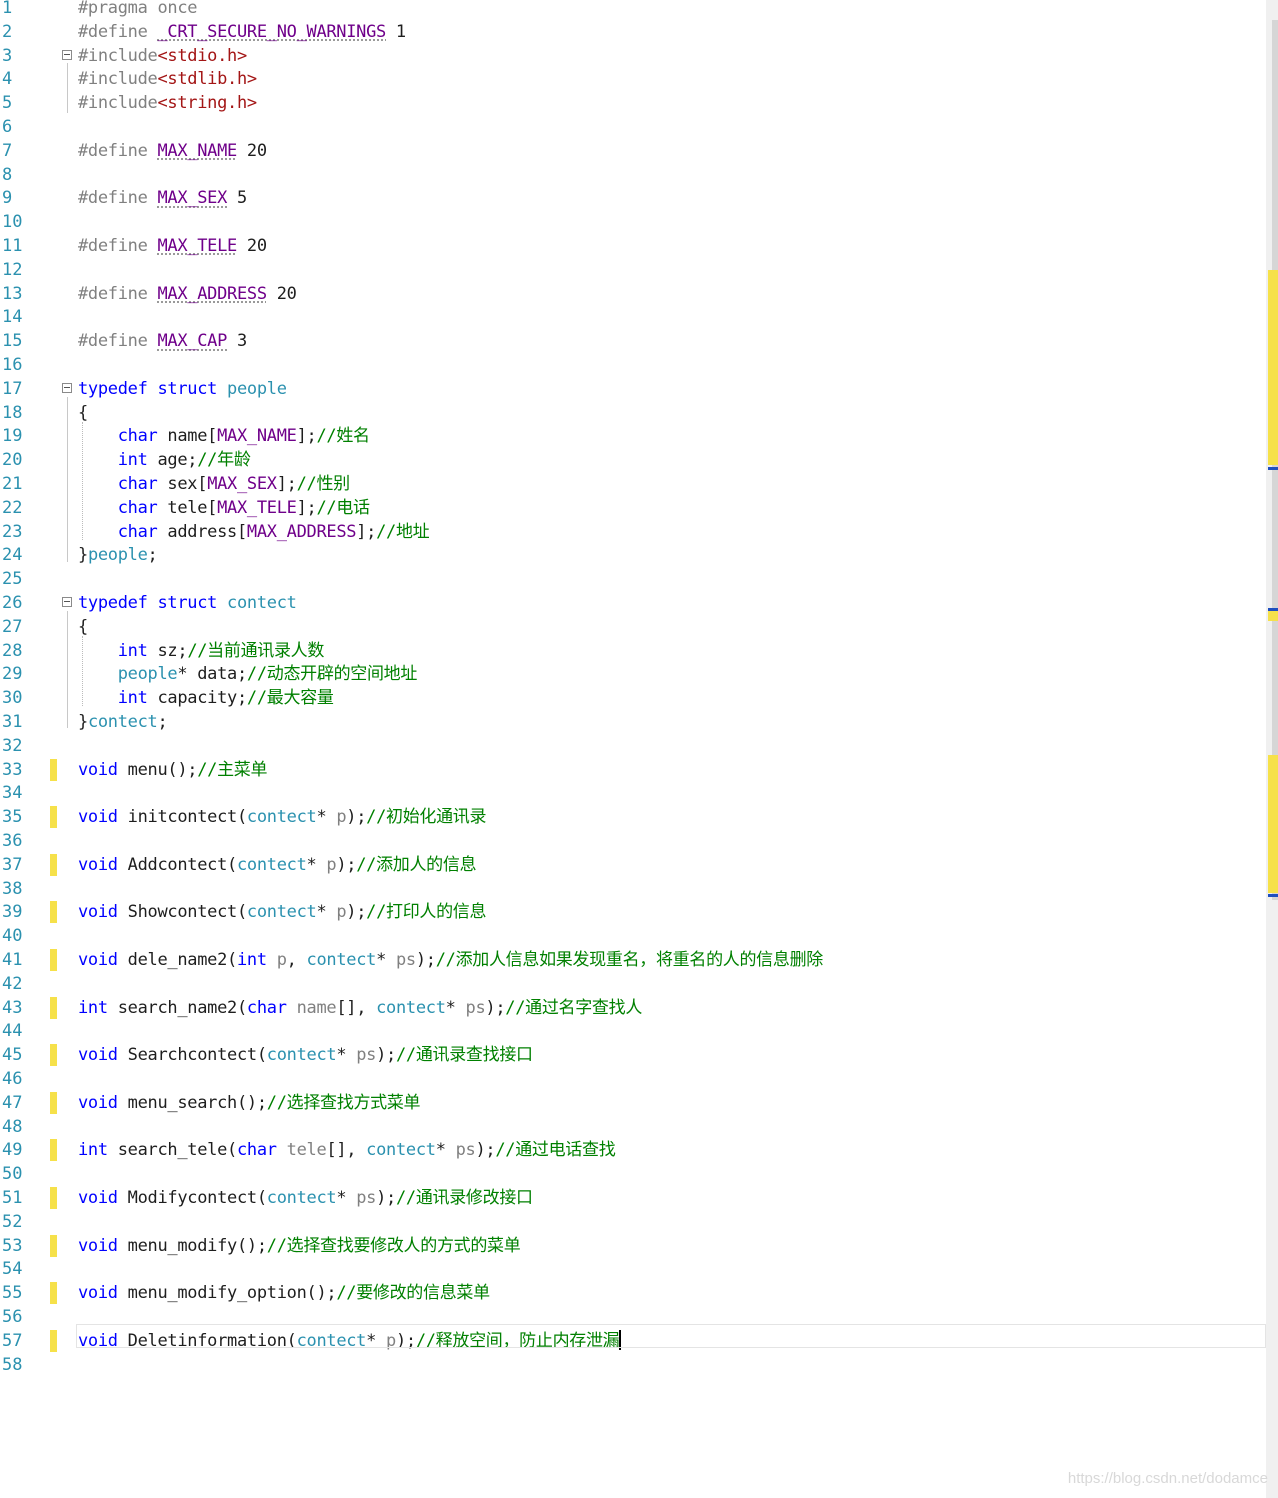  What do you see at coordinates (633, 1365) in the screenshot?
I see `code-line: 58` at bounding box center [633, 1365].